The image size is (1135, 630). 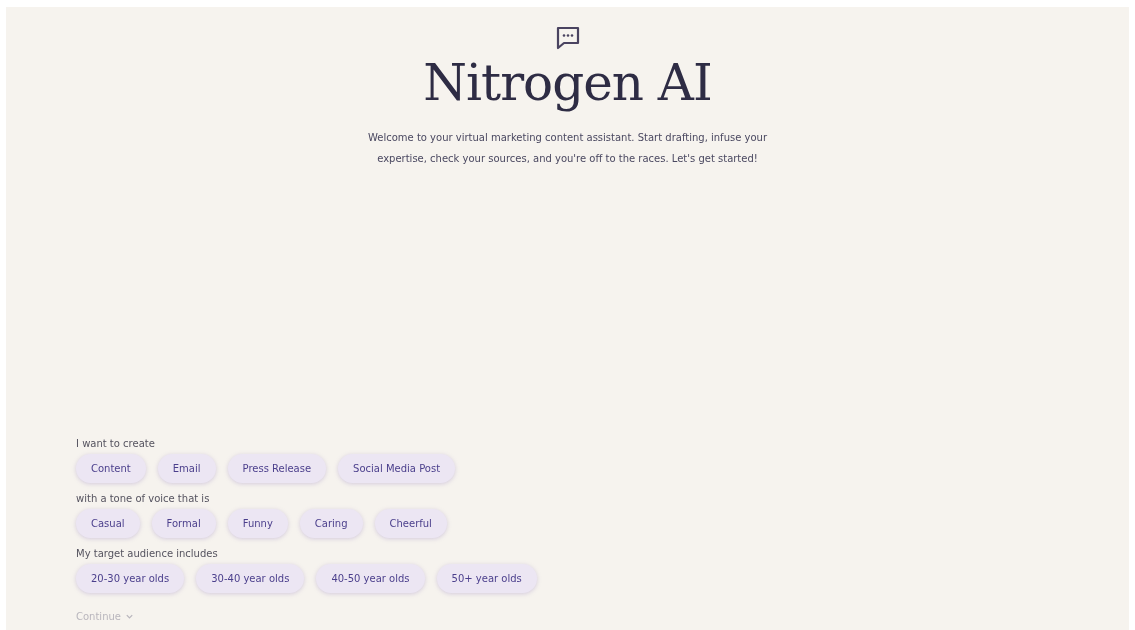 I want to click on intro-text: Welcome to your virtual marketing content assistant. Start drafting, infuse your expertise, check your sources, and you're off to the races. Let's get started!, so click(x=567, y=148).